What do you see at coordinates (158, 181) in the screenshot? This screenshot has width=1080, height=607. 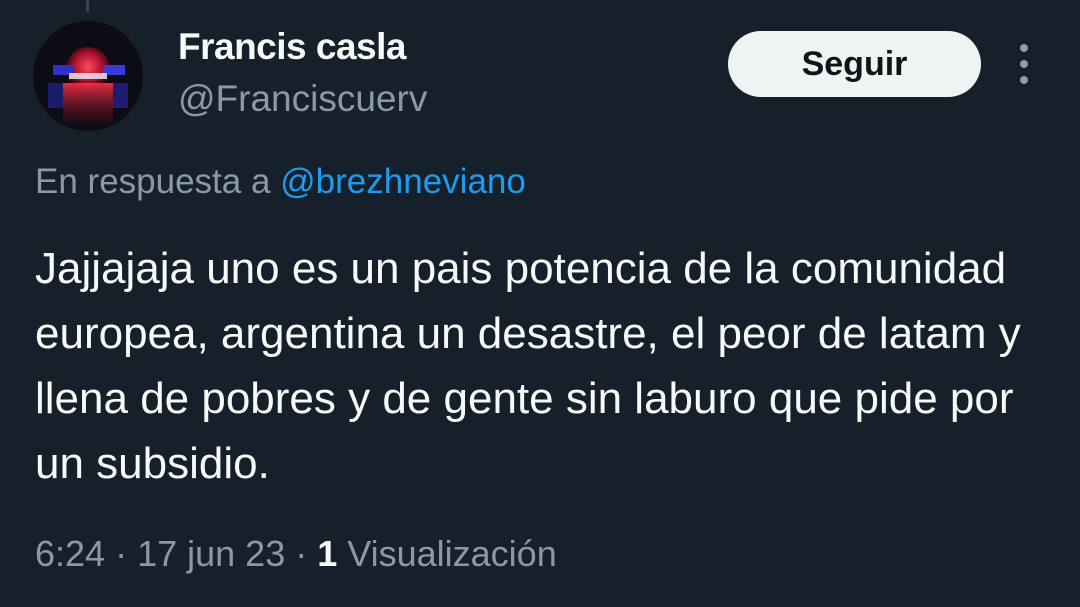 I see `reply-context-prefix: En respuesta a` at bounding box center [158, 181].